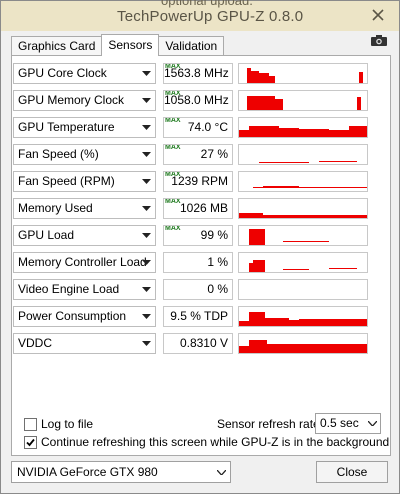 The width and height of the screenshot is (400, 494). I want to click on sensor-row-fan-speed-rpm: Fan Speed (RPM) MAX 1239 RPM, so click(196, 182).